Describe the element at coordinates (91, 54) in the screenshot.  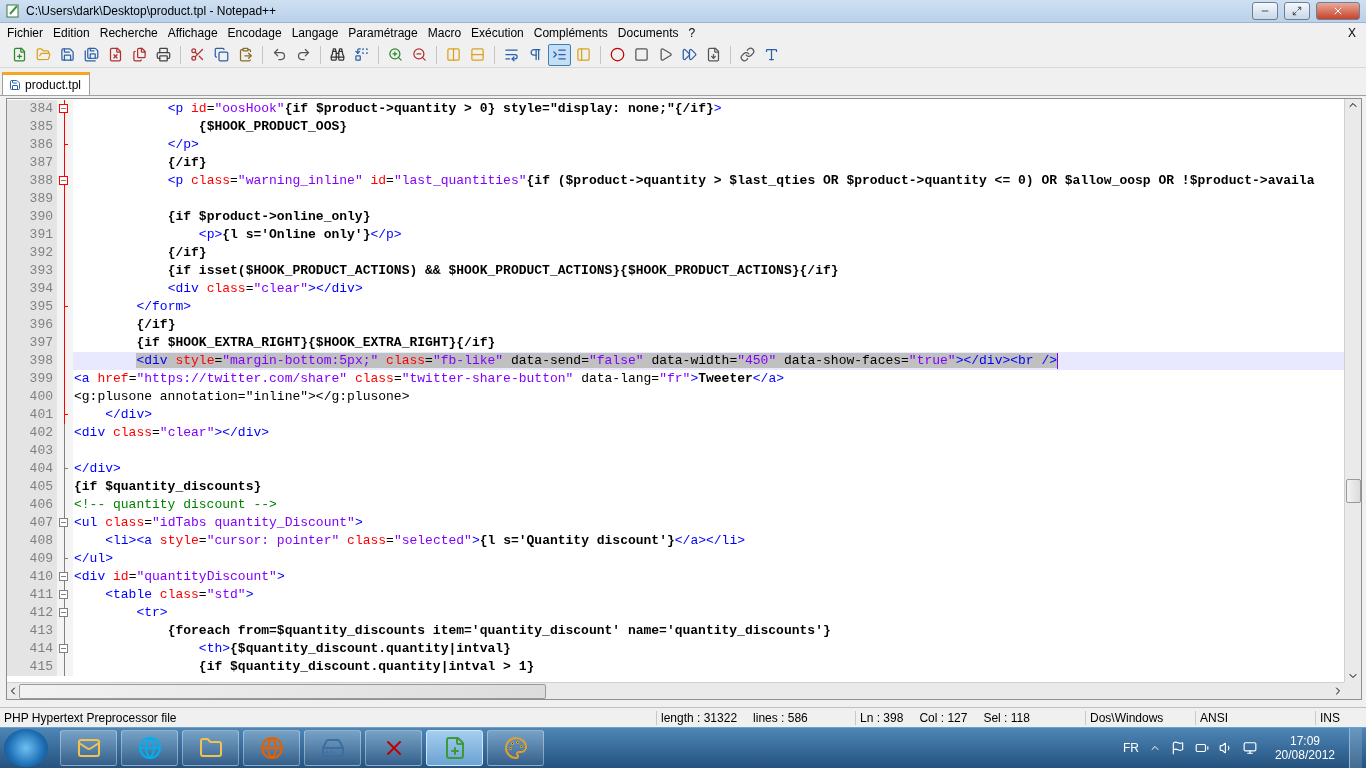
I see `save-all-icon` at that location.